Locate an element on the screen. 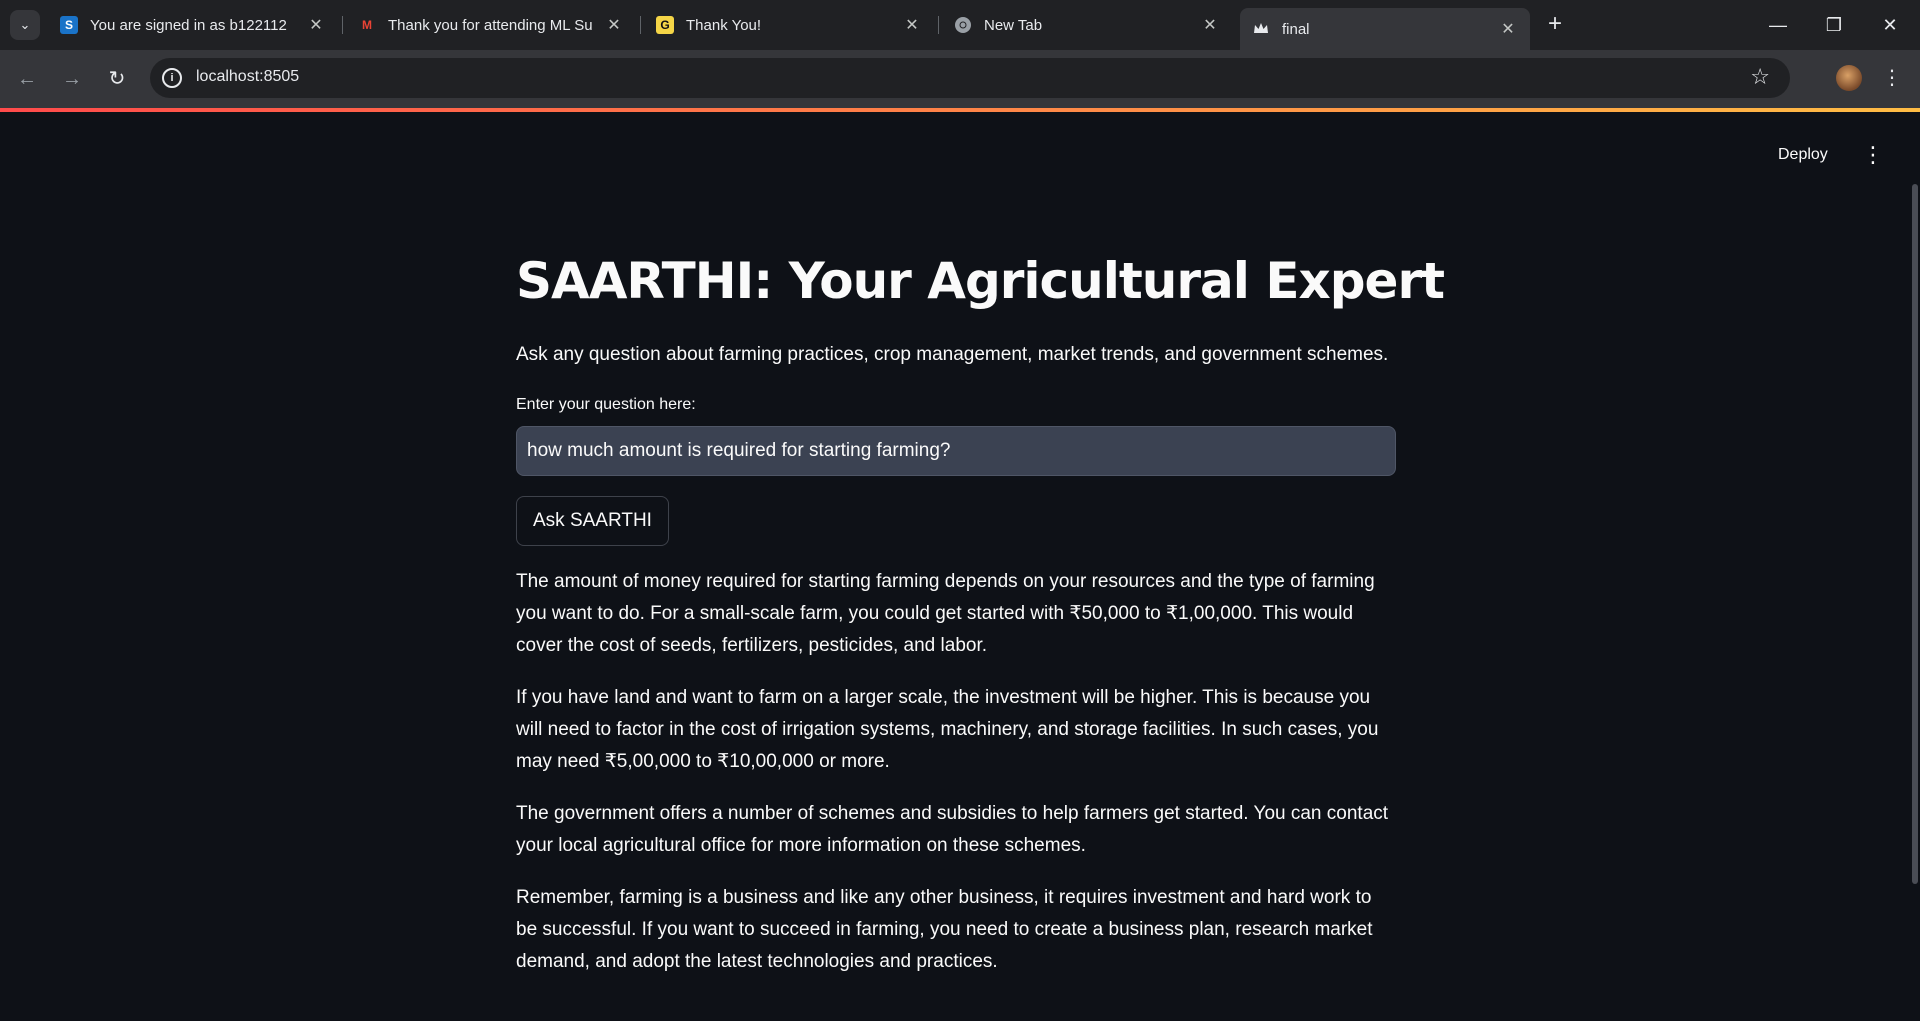 This screenshot has height=1021, width=1920. tab-title: Thank you for attending ML Su is located at coordinates (490, 25).